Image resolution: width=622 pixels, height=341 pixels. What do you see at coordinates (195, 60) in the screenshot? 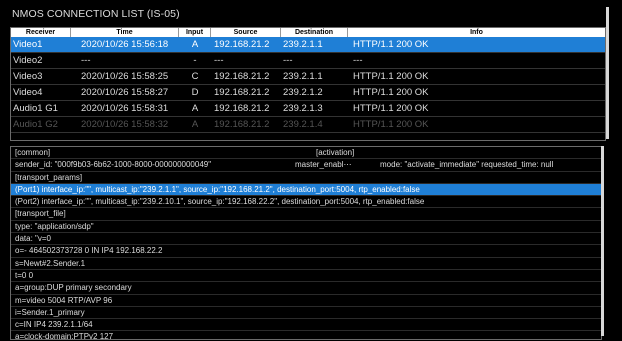
I see `cell-input: -` at bounding box center [195, 60].